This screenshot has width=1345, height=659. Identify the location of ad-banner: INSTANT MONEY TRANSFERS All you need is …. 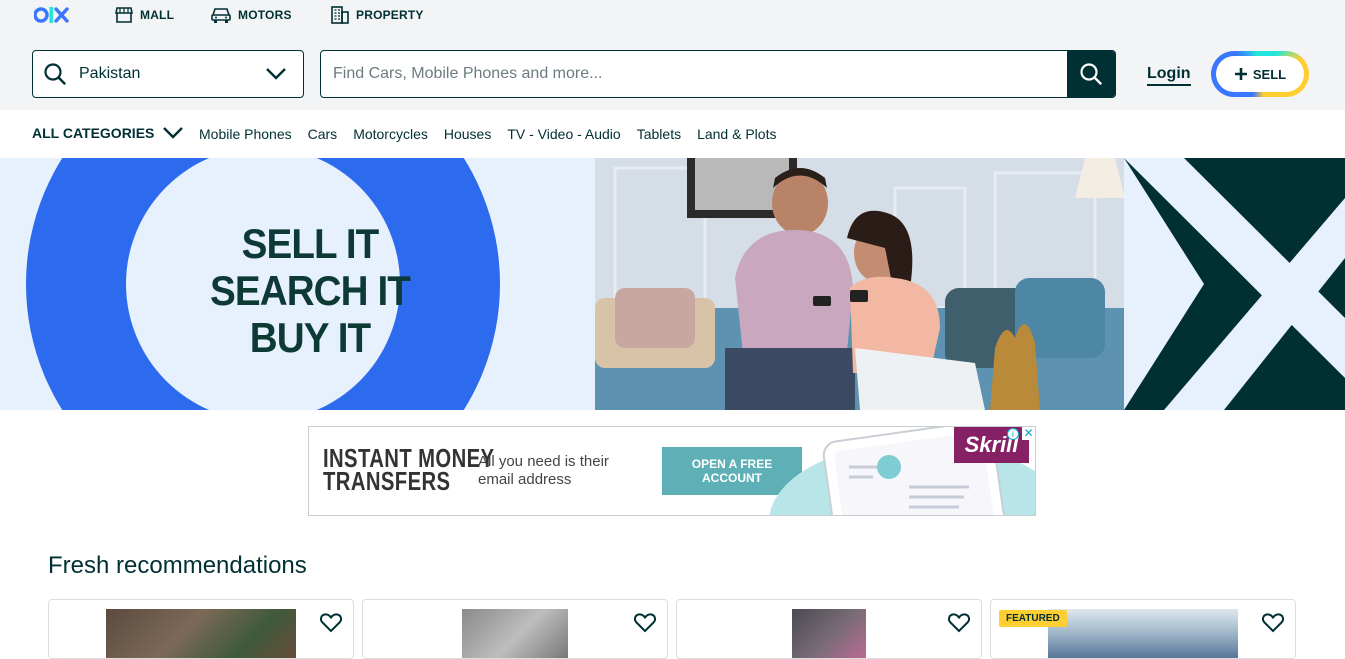
(672, 471).